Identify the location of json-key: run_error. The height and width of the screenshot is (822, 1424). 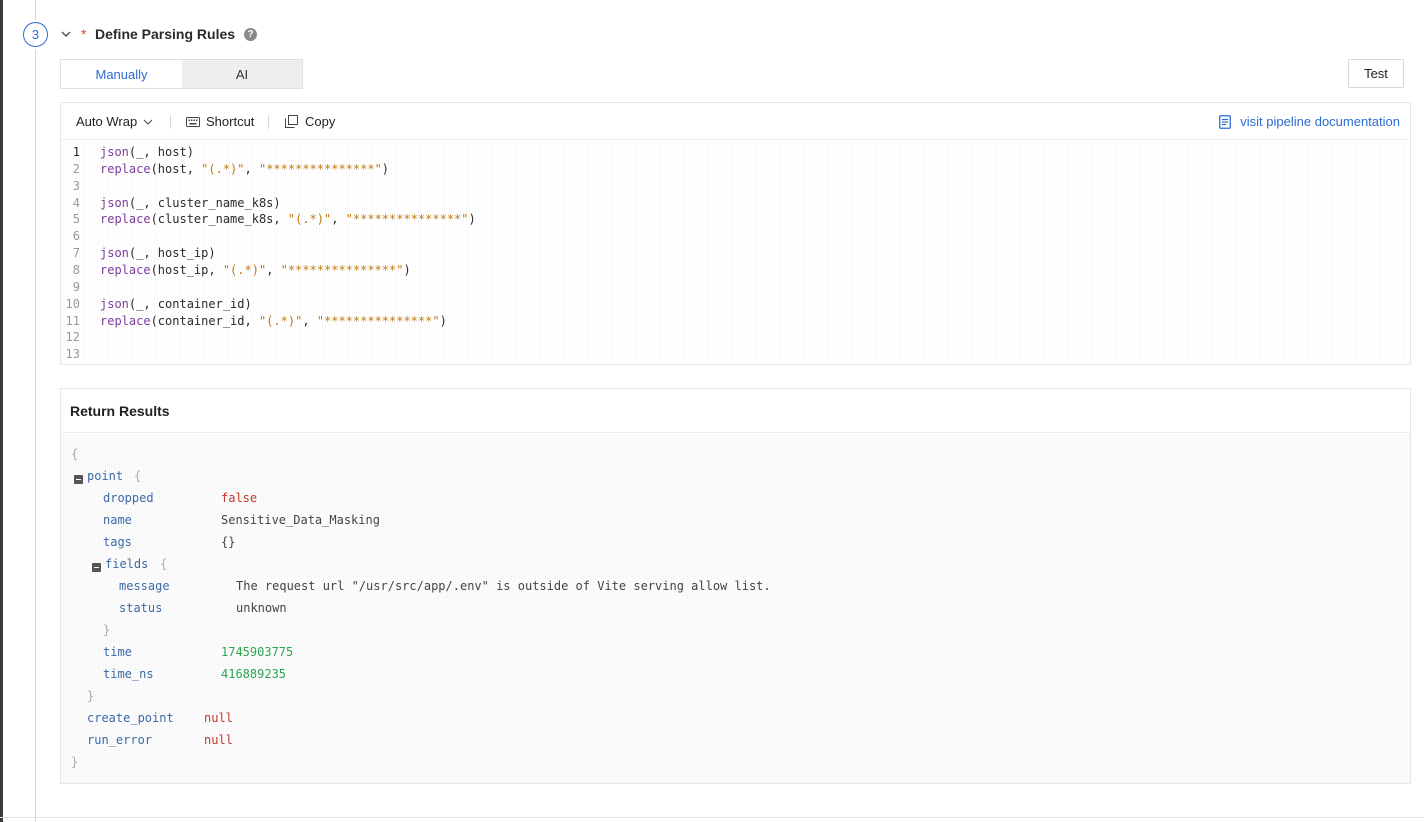
(120, 740).